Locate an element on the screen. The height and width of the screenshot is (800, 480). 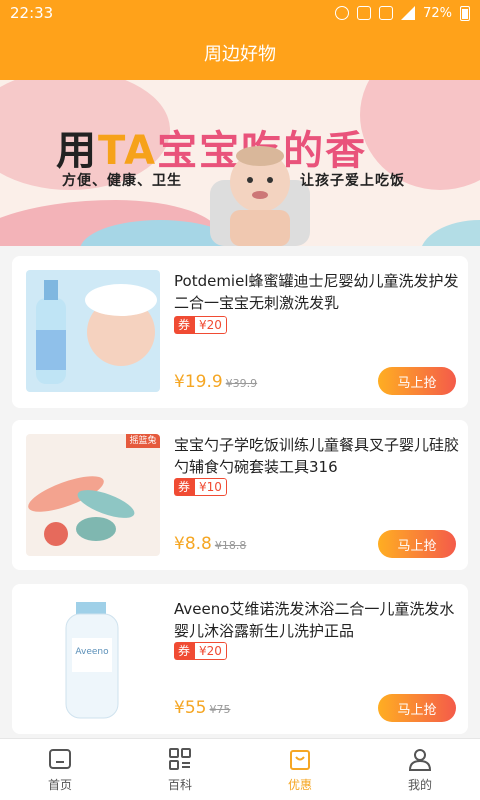
price: ¥19.9 ¥39.9 is located at coordinates (215, 382).